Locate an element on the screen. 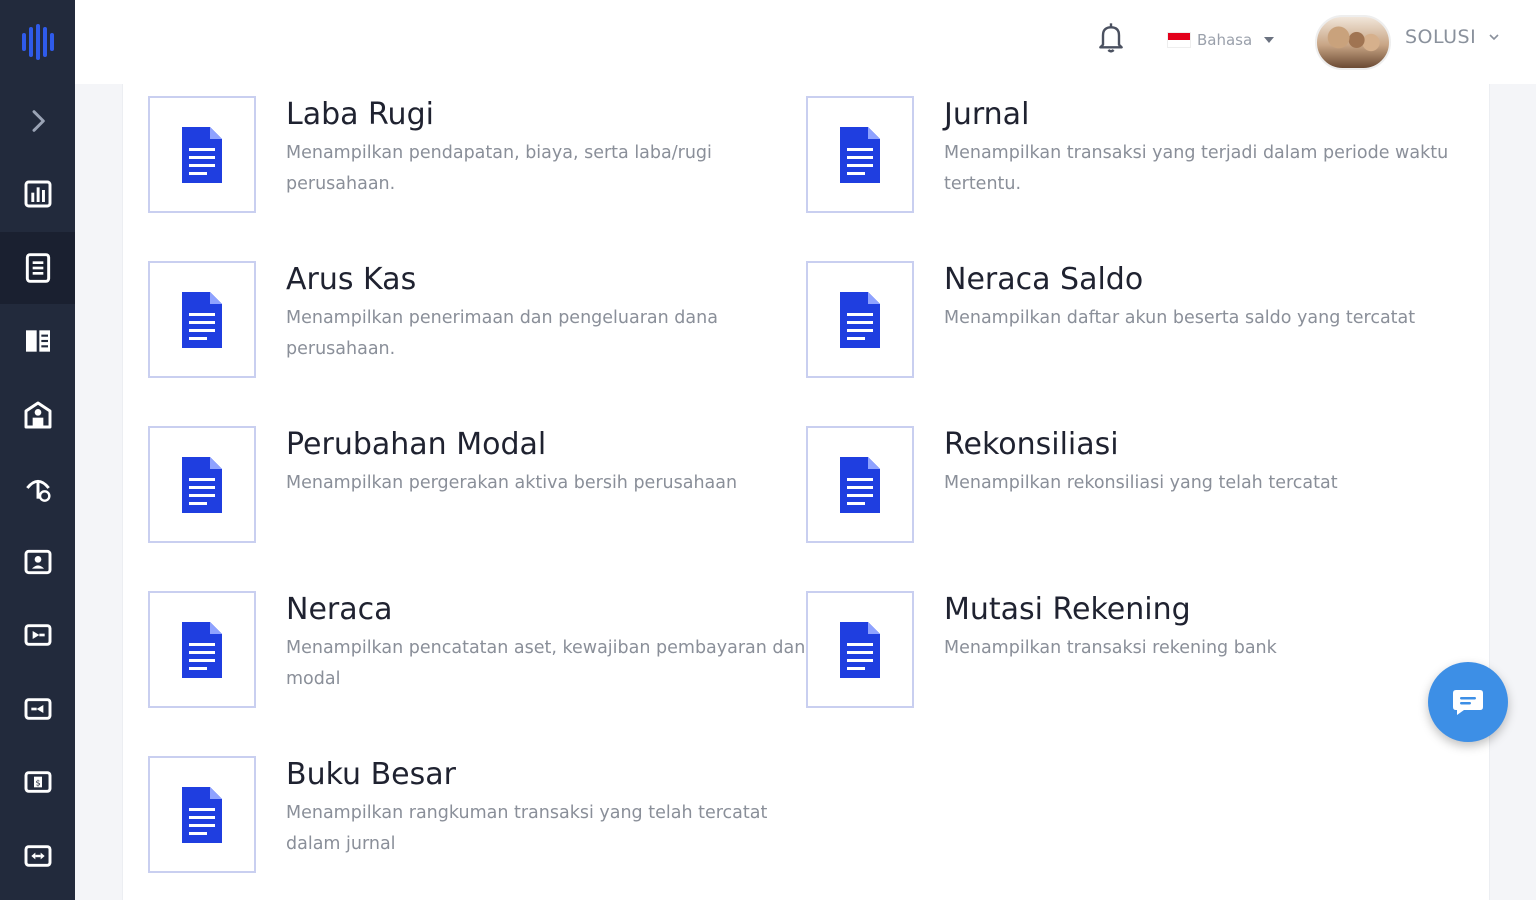  caret-down-icon is located at coordinates (1269, 40).